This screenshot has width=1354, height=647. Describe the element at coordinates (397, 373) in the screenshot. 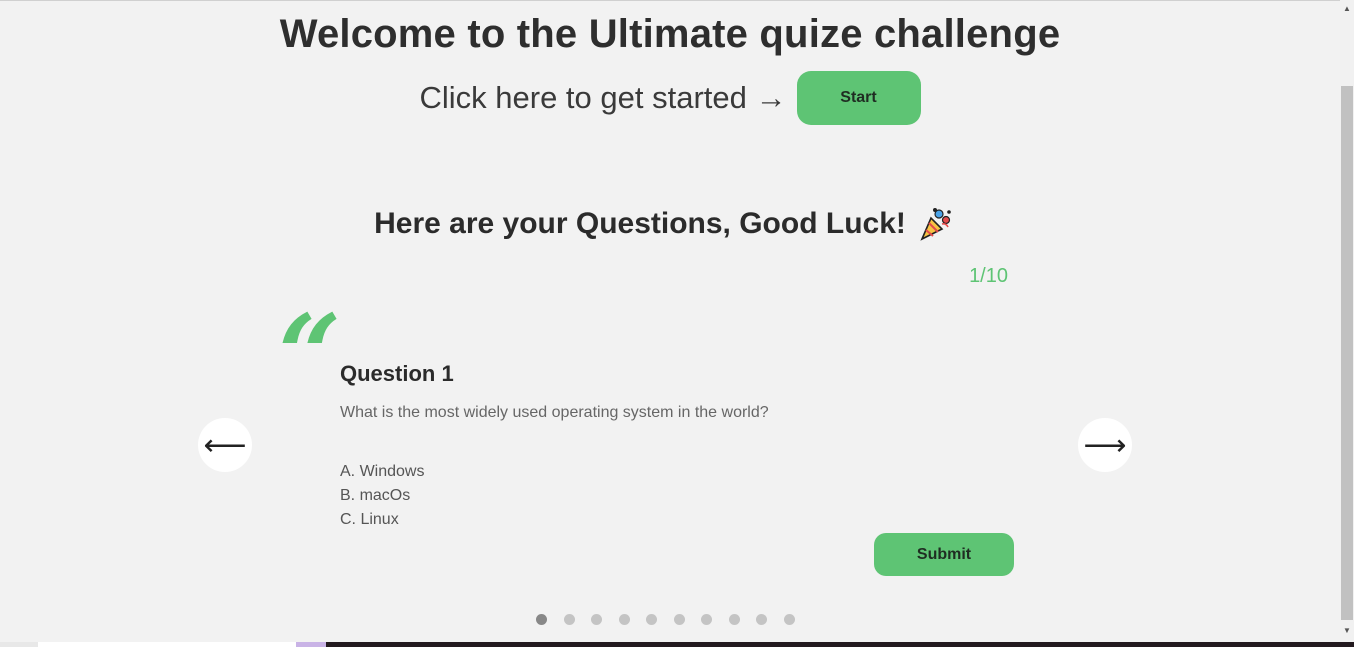

I see `question-title: Question 1` at that location.